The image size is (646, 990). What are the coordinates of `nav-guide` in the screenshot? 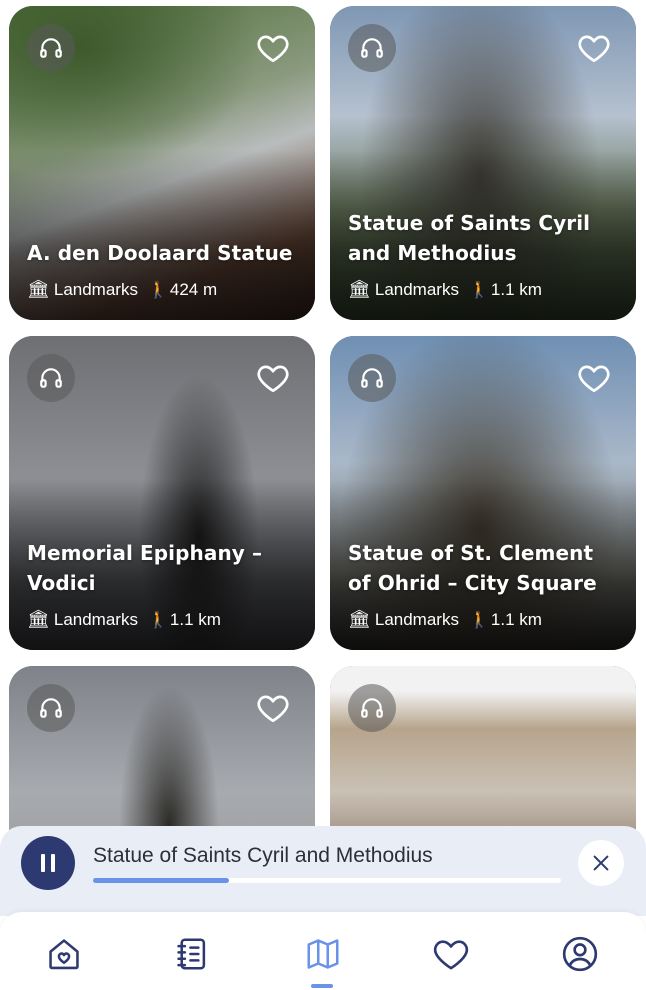 It's located at (192, 954).